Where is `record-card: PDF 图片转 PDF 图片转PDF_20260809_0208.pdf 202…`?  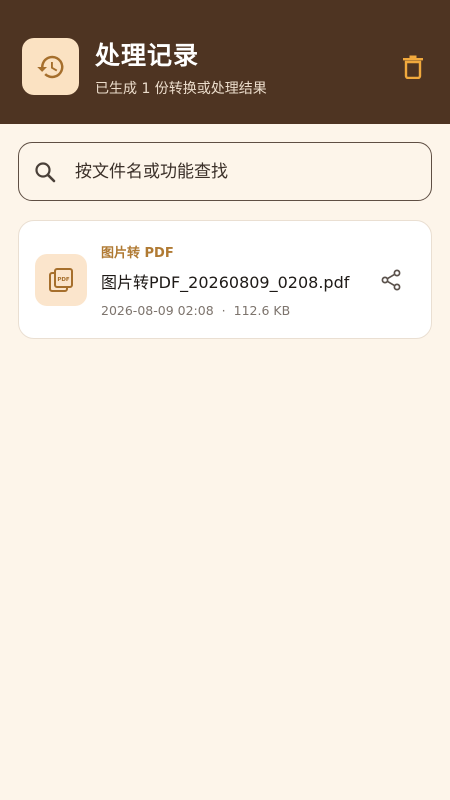 record-card: PDF 图片转 PDF 图片转PDF_20260809_0208.pdf 202… is located at coordinates (225, 279).